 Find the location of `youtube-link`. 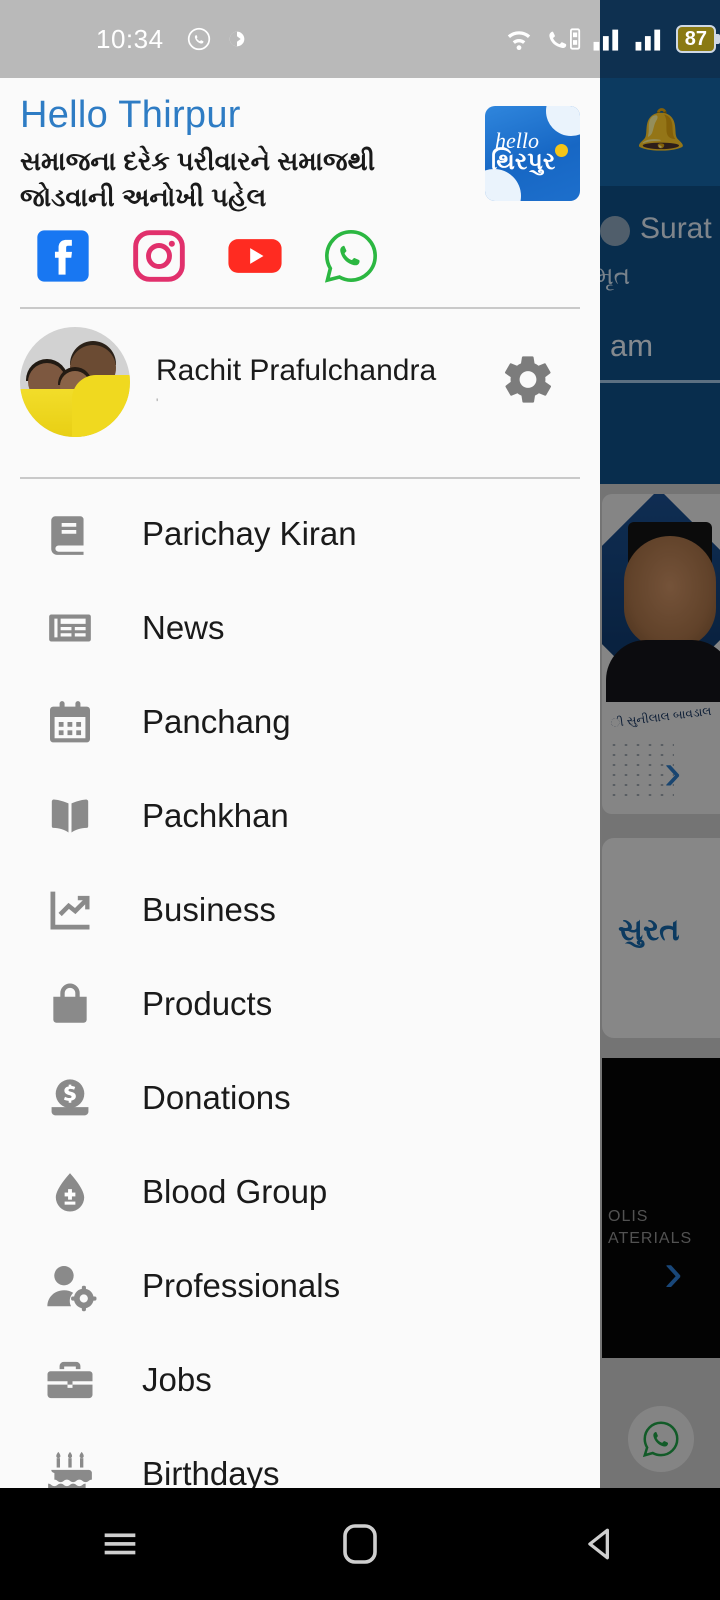

youtube-link is located at coordinates (255, 256).